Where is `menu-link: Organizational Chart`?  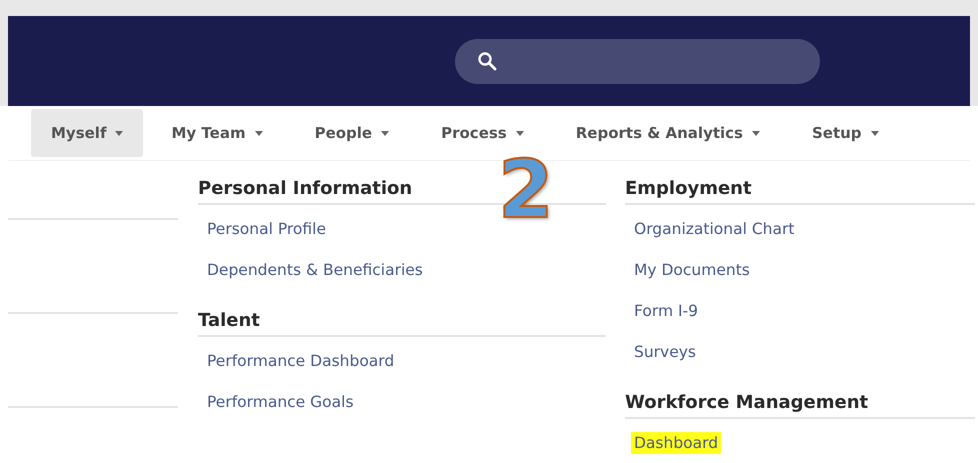
menu-link: Organizational Chart is located at coordinates (714, 229).